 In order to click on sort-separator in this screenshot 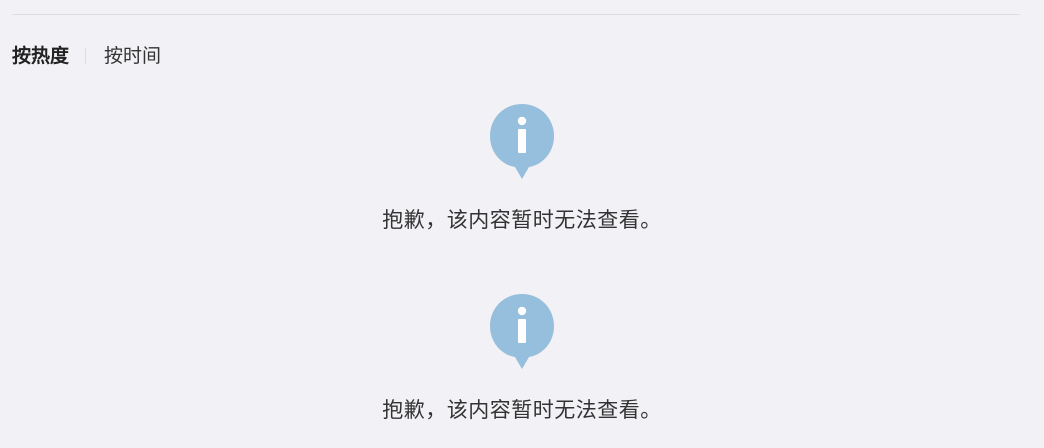, I will do `click(86, 56)`.